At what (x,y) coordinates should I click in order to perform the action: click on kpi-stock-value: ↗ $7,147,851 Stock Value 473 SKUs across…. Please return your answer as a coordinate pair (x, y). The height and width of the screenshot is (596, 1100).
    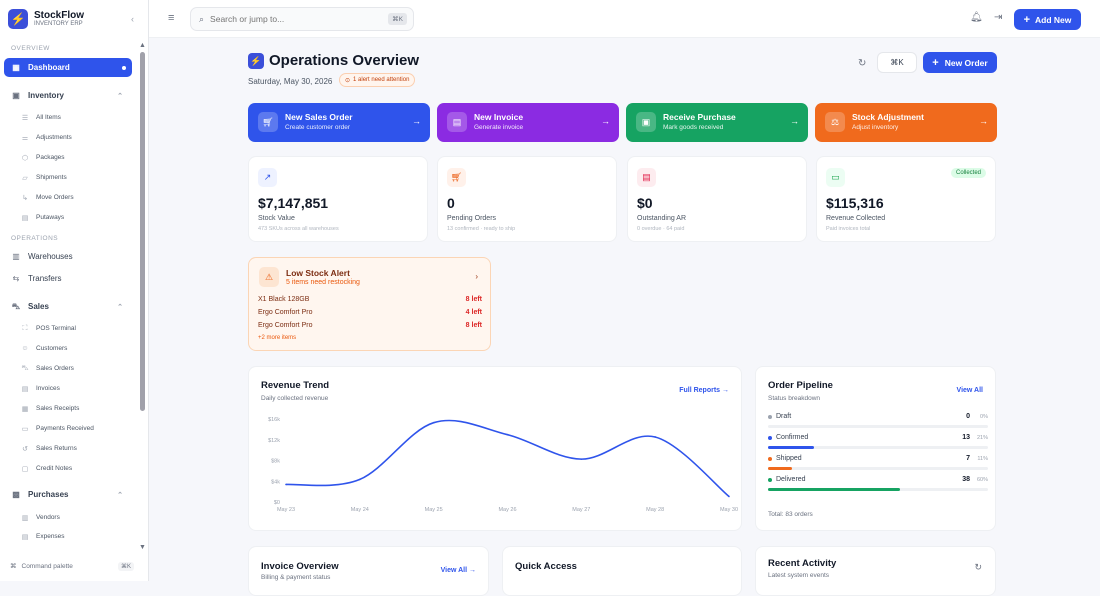
    Looking at the image, I should click on (338, 199).